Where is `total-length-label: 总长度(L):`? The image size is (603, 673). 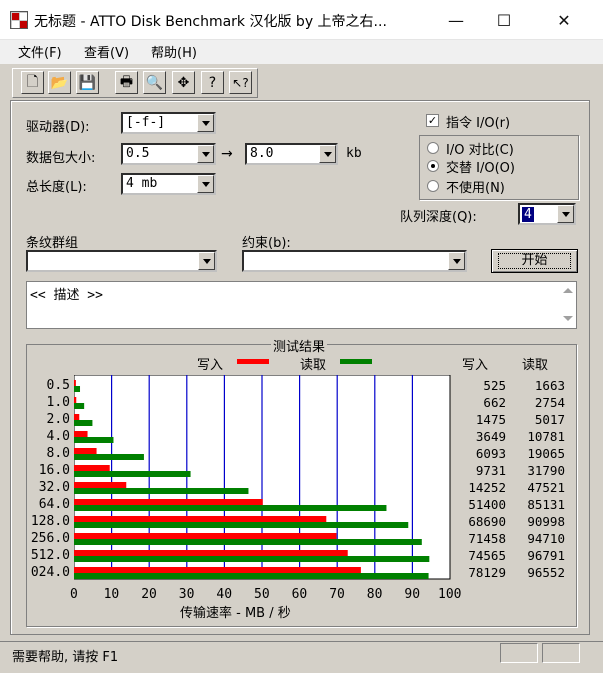 total-length-label: 总长度(L): is located at coordinates (56, 187).